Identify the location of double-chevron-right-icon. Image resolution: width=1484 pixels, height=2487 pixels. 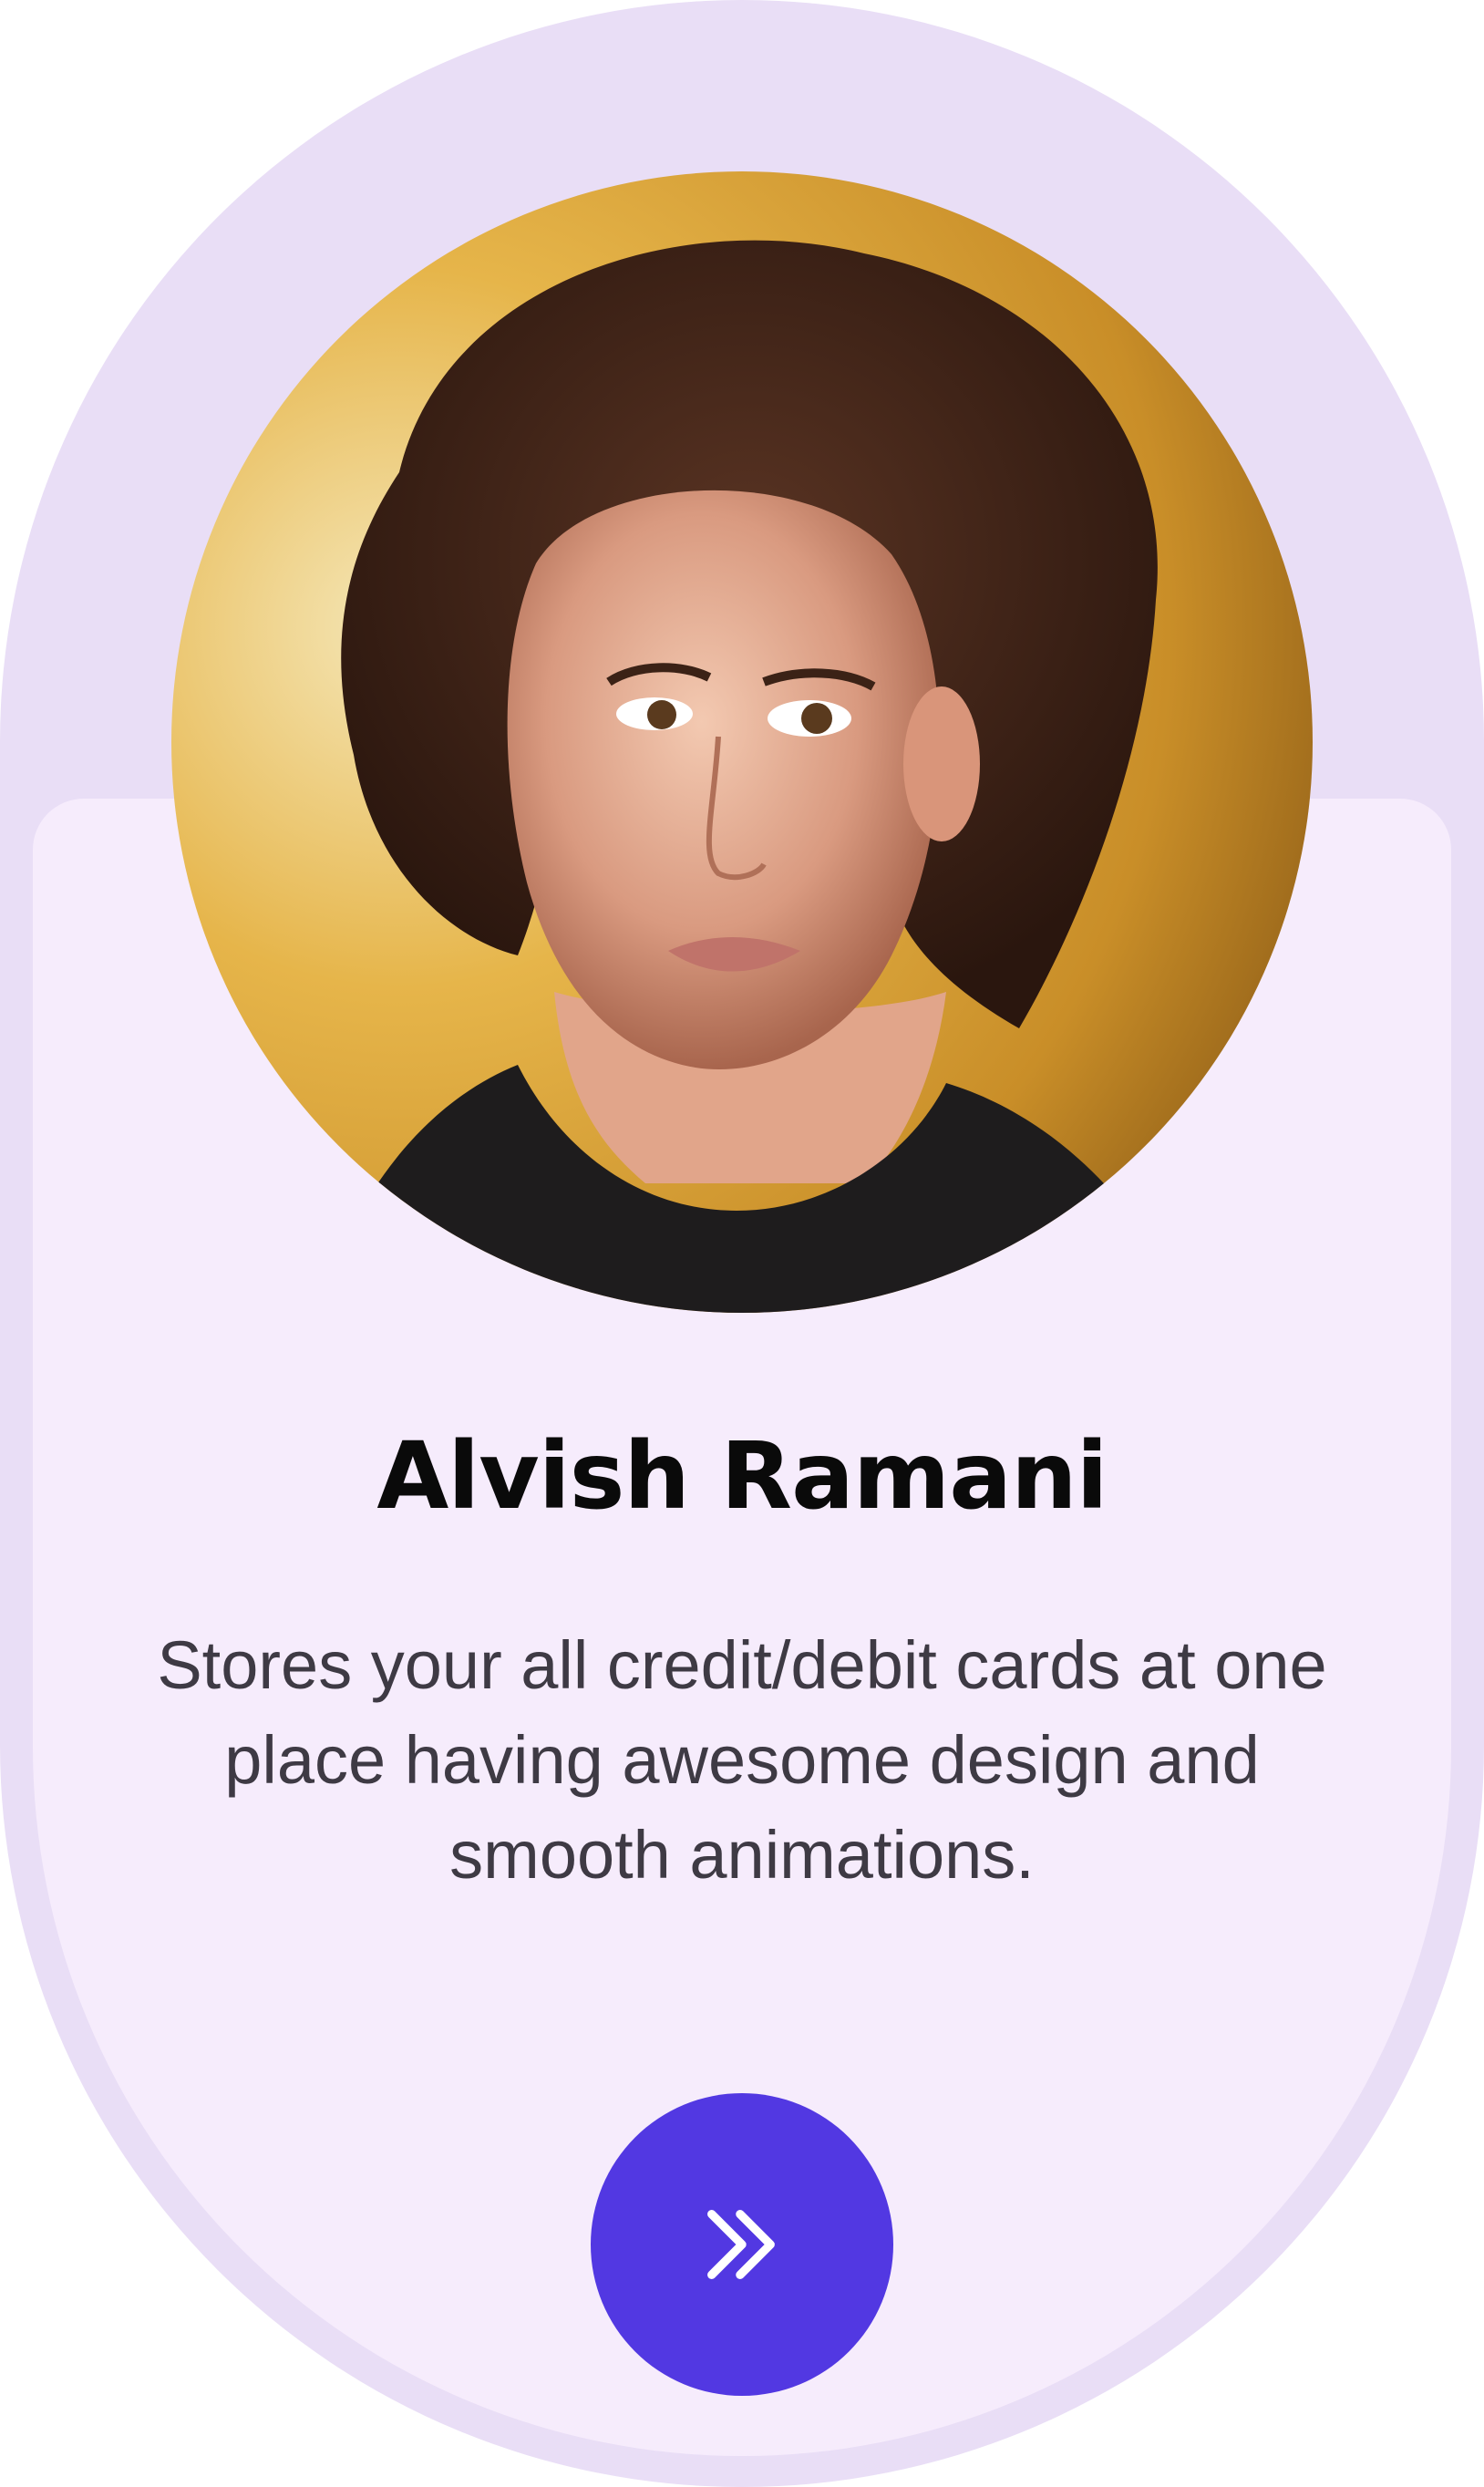
(741, 2244).